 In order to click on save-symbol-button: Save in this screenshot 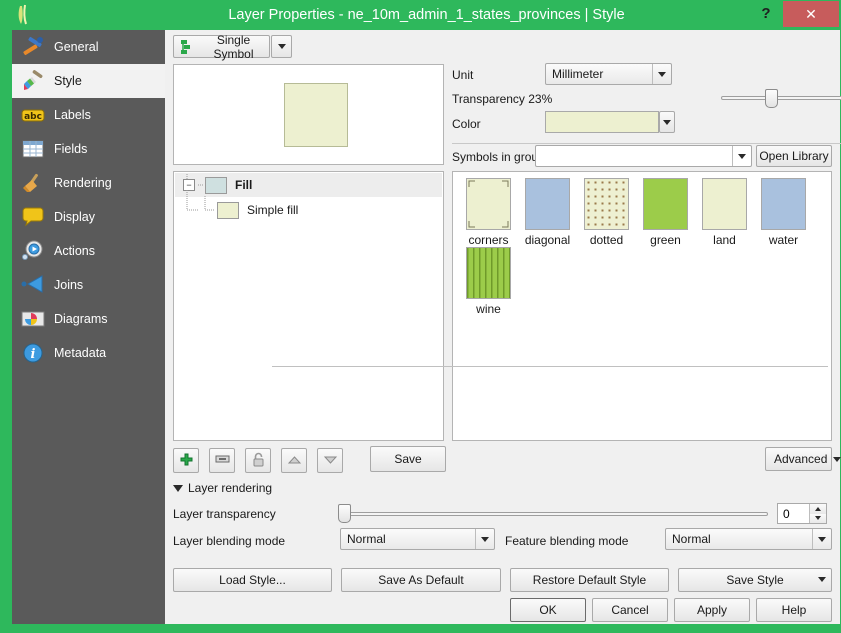, I will do `click(408, 459)`.